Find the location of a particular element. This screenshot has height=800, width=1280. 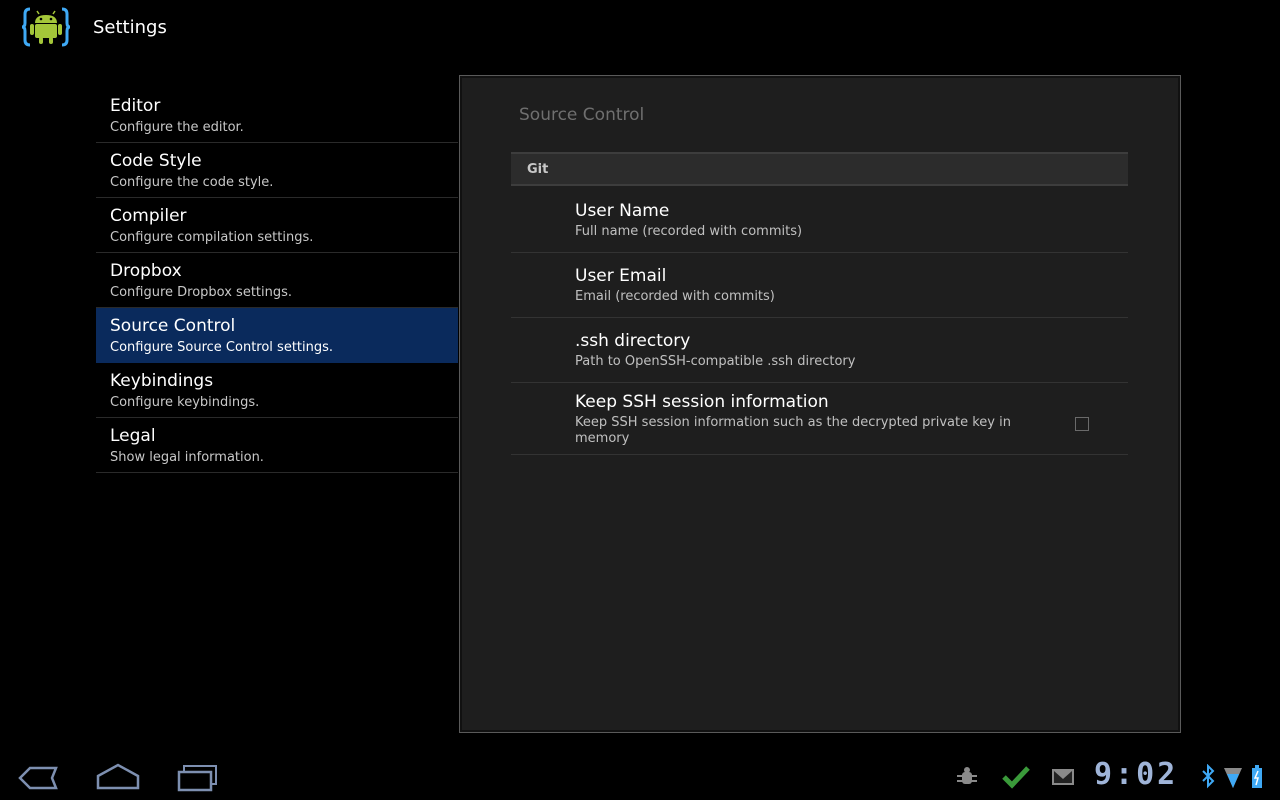

header-title: Source Control is located at coordinates (173, 326).